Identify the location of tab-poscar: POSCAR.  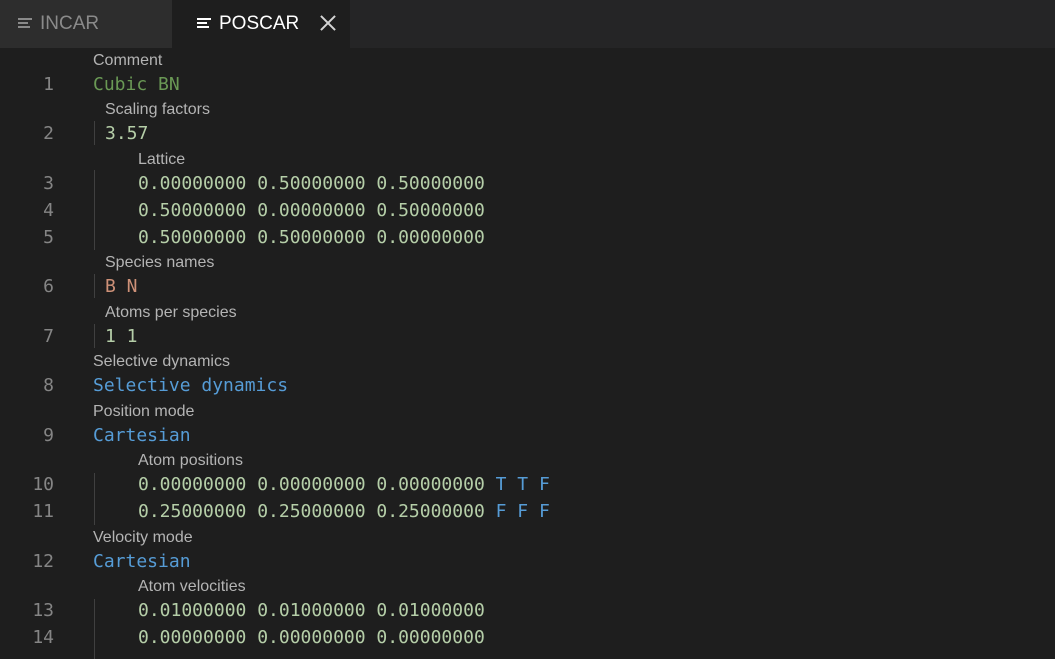
(261, 24).